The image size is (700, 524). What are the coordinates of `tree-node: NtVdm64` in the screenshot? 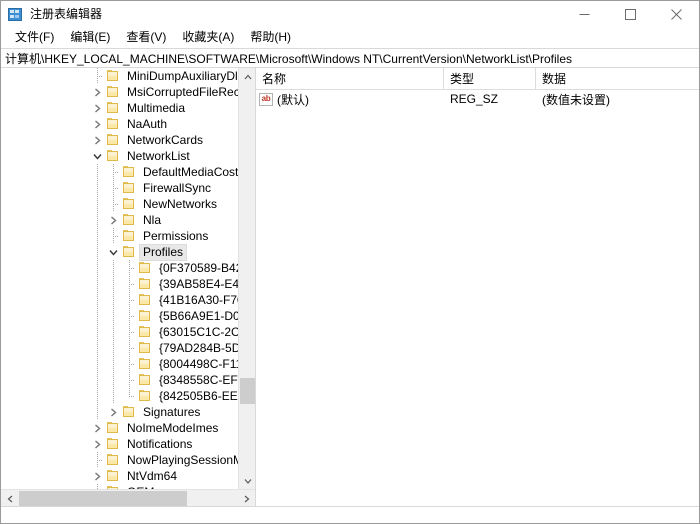 It's located at (128, 476).